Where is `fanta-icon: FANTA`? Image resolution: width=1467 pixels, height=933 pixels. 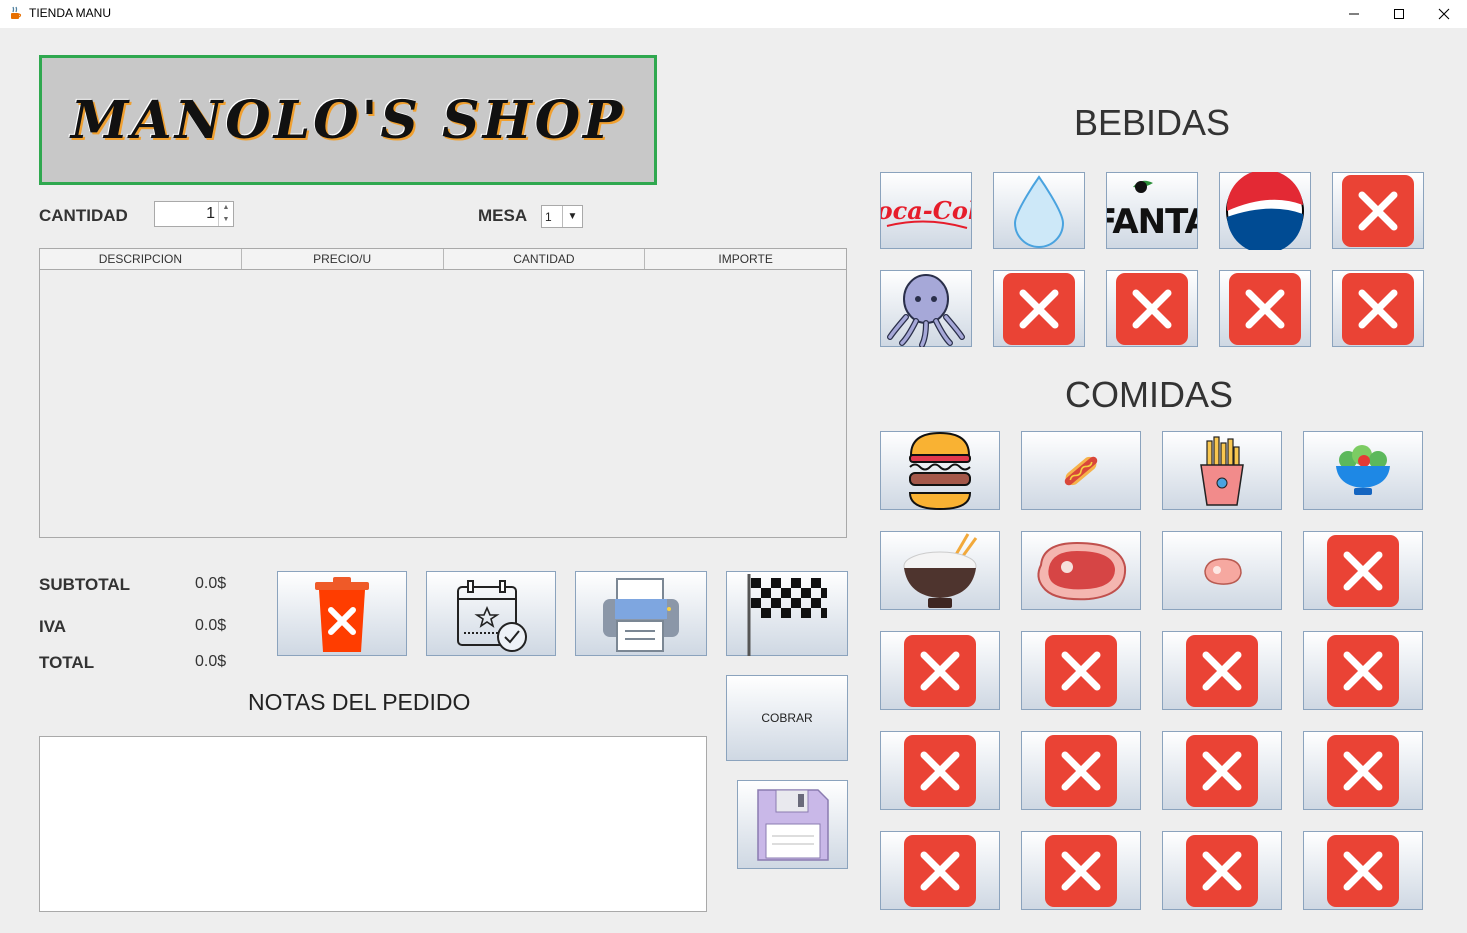 fanta-icon: FANTA is located at coordinates (1152, 211).